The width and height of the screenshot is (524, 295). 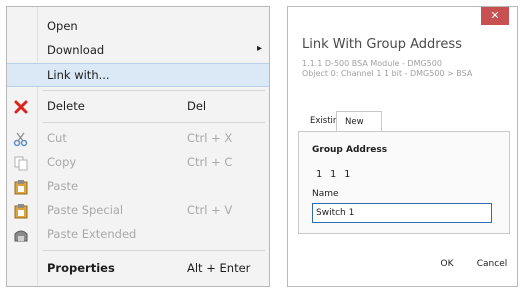 I want to click on menu-item-delete: Delete Del, so click(x=138, y=107).